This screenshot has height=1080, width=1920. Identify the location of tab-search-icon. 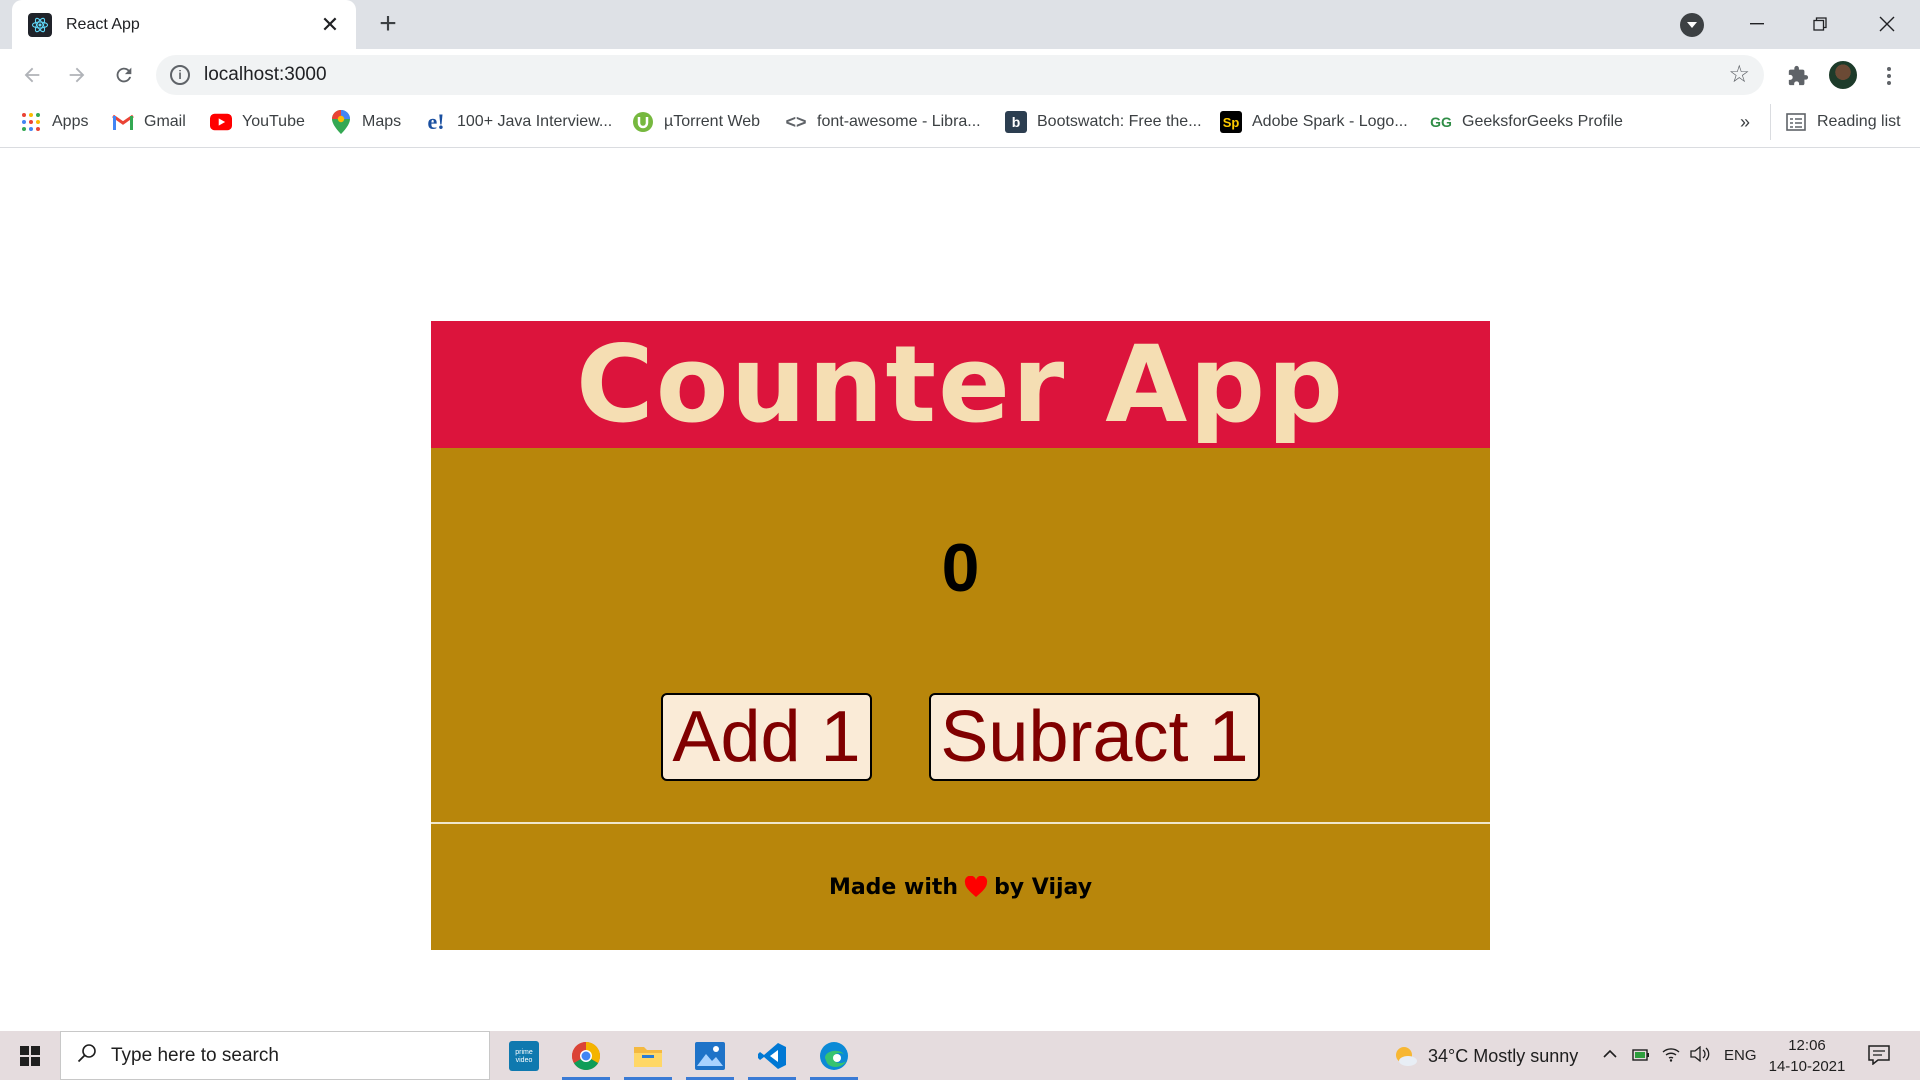
(1692, 25).